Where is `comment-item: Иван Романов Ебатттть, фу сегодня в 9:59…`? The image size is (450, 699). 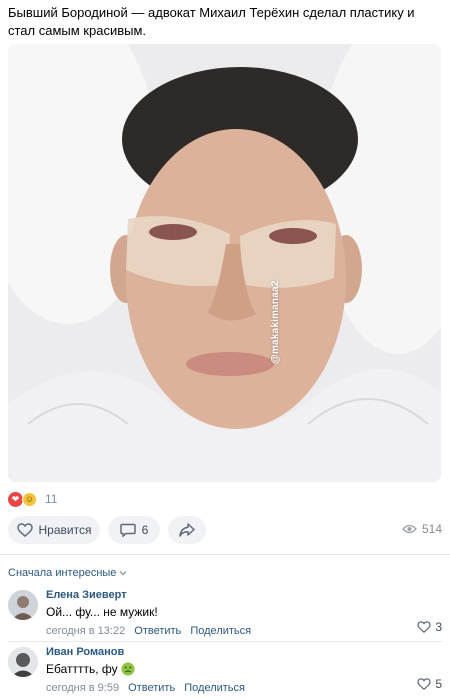 comment-item: Иван Романов Ебатттть, фу сегодня в 9:59… is located at coordinates (225, 670).